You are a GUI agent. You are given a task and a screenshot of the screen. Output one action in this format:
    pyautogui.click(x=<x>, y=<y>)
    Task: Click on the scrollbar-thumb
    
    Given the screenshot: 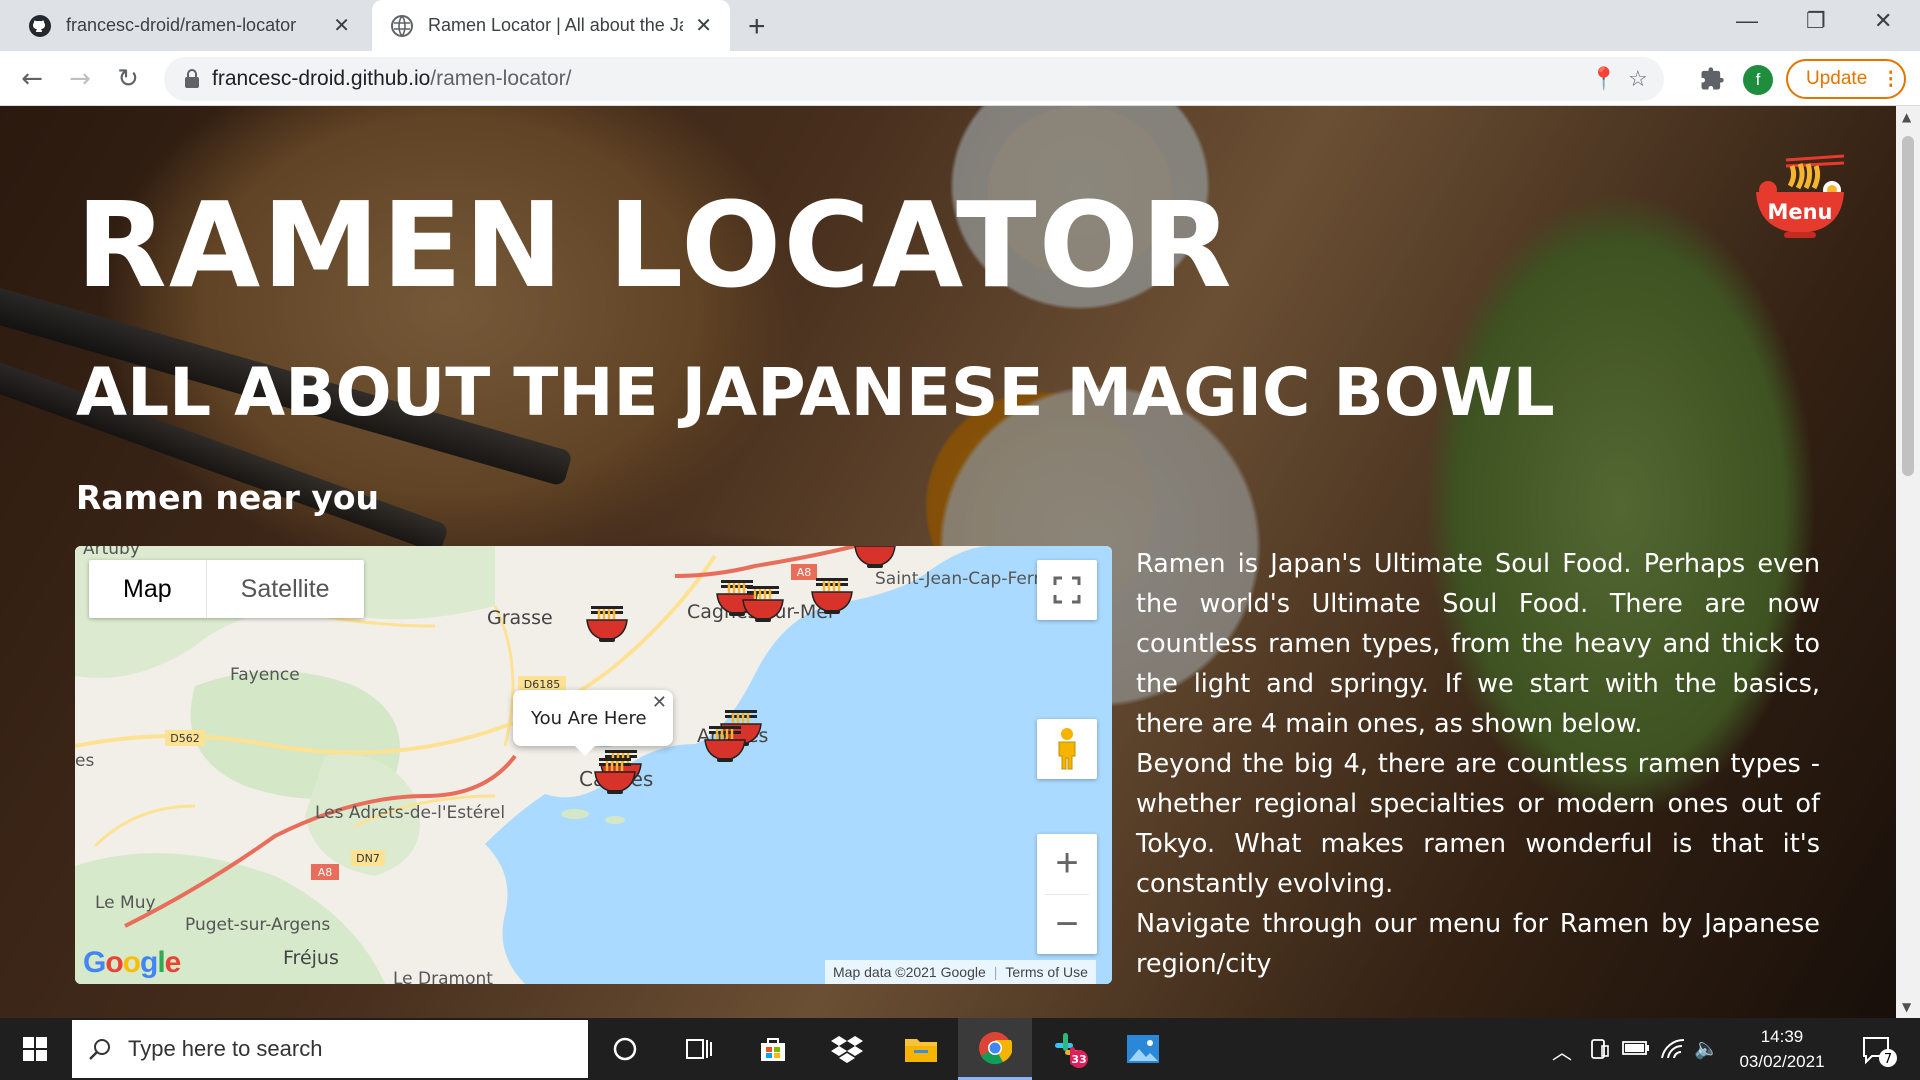 What is the action you would take?
    pyautogui.click(x=1908, y=306)
    